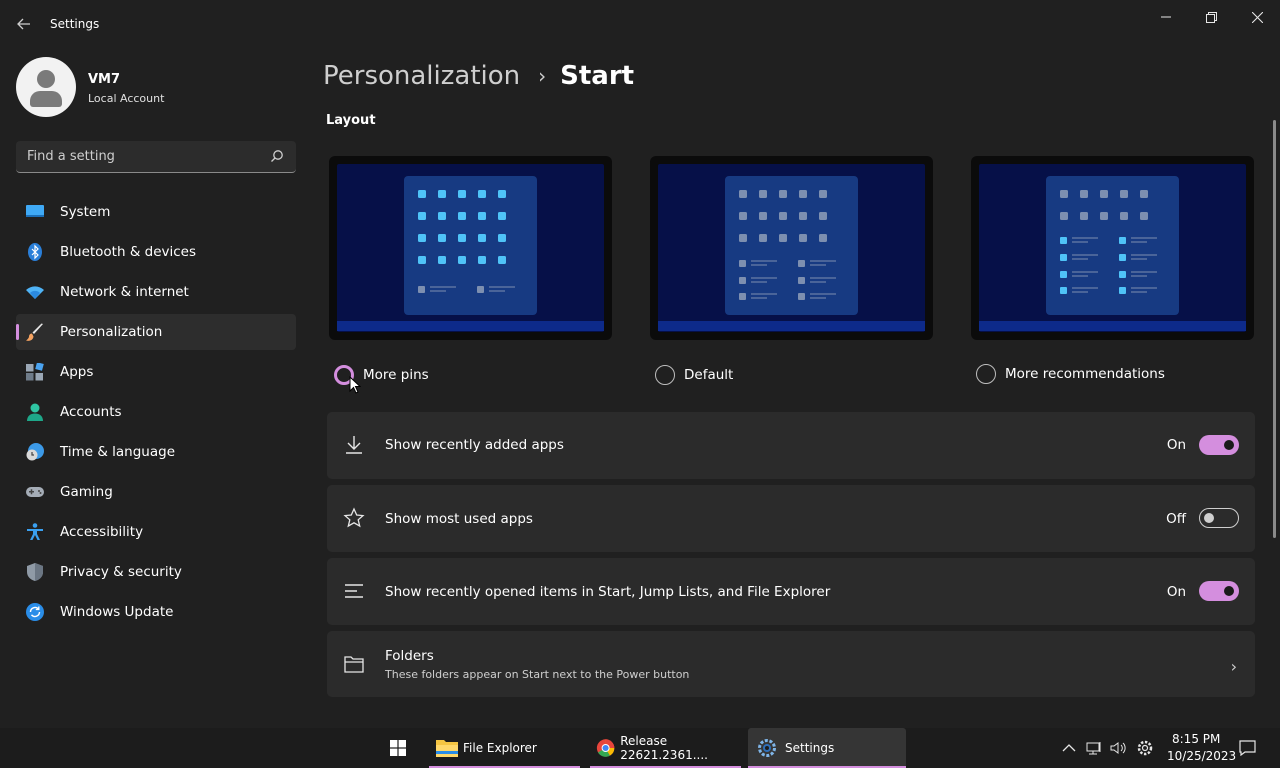  I want to click on scrollbar, so click(1274, 329).